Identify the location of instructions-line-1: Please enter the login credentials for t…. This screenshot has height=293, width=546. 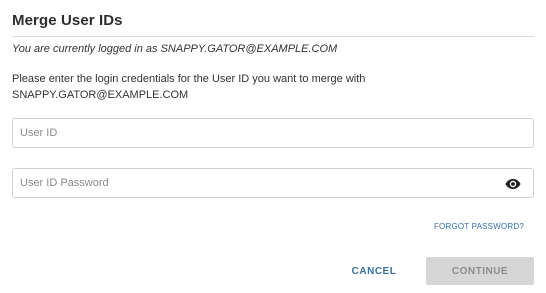
(189, 79).